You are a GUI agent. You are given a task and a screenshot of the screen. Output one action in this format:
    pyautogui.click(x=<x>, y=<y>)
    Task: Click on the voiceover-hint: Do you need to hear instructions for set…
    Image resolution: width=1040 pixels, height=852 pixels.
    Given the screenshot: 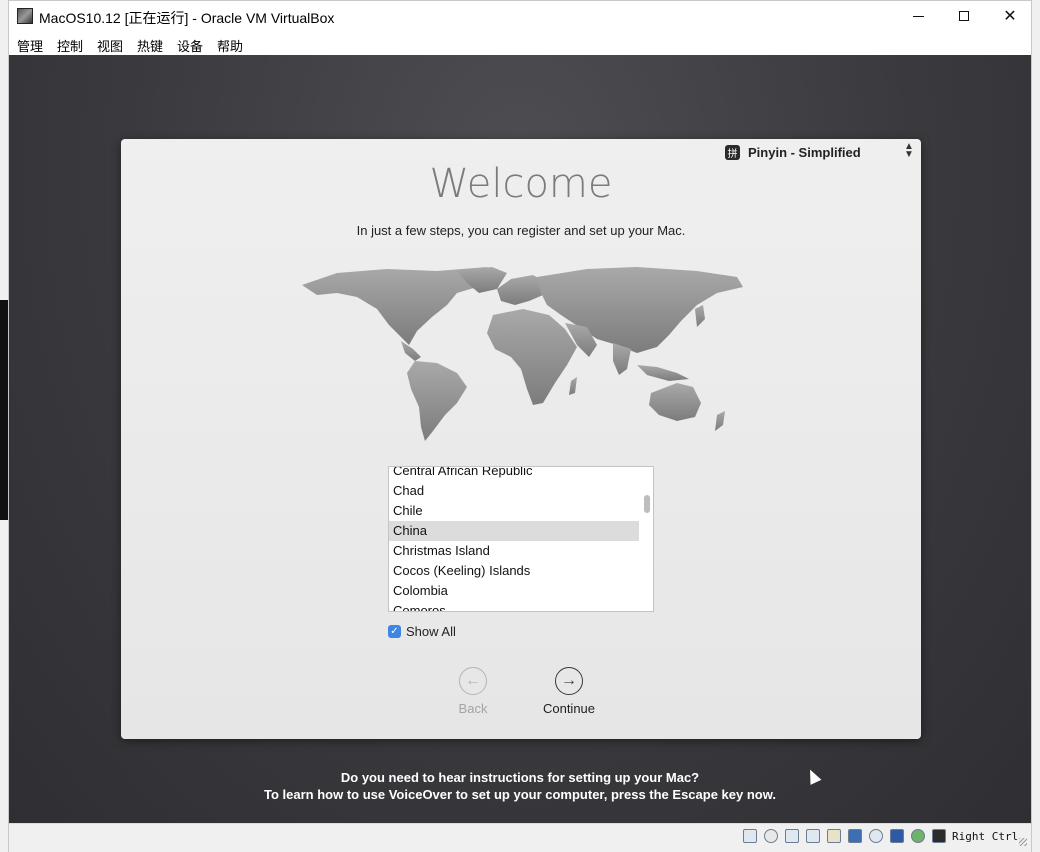 What is the action you would take?
    pyautogui.click(x=520, y=786)
    